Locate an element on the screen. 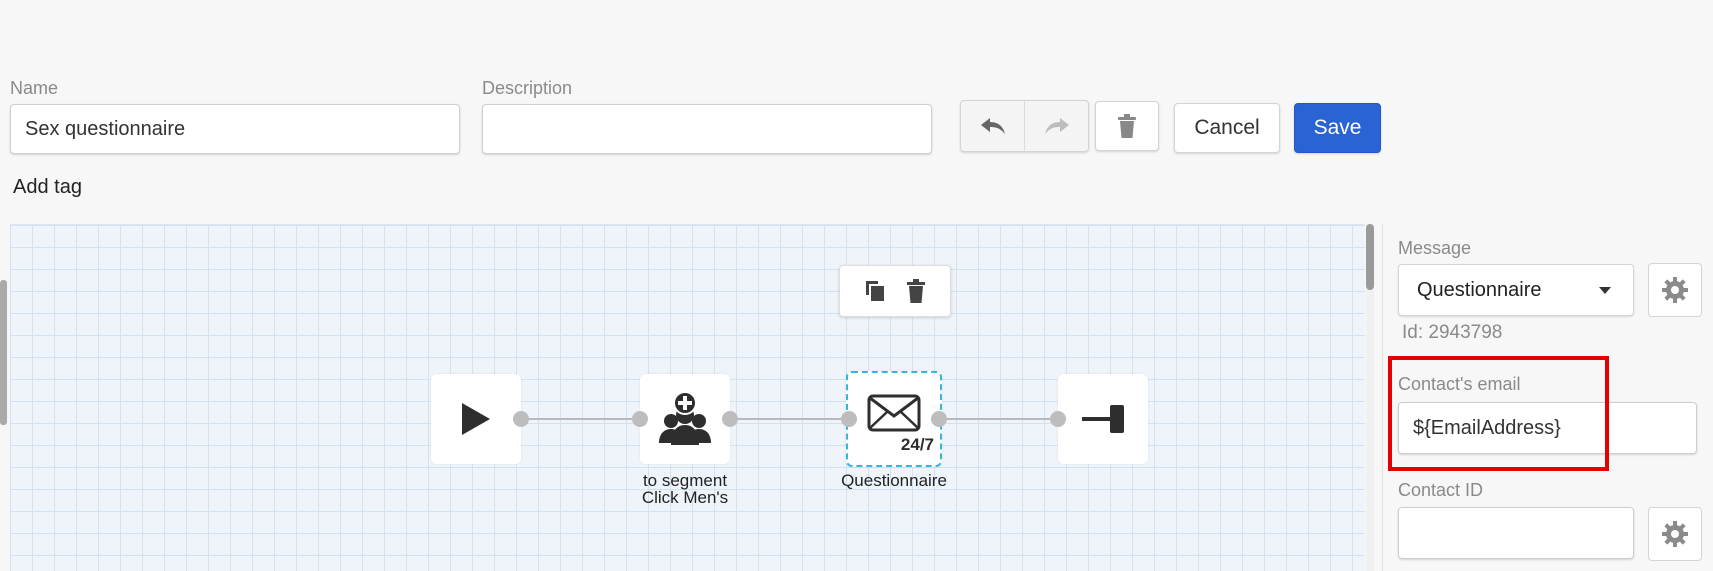 The image size is (1713, 571). segment-node-label: to segment Click Men's is located at coordinates (685, 489).